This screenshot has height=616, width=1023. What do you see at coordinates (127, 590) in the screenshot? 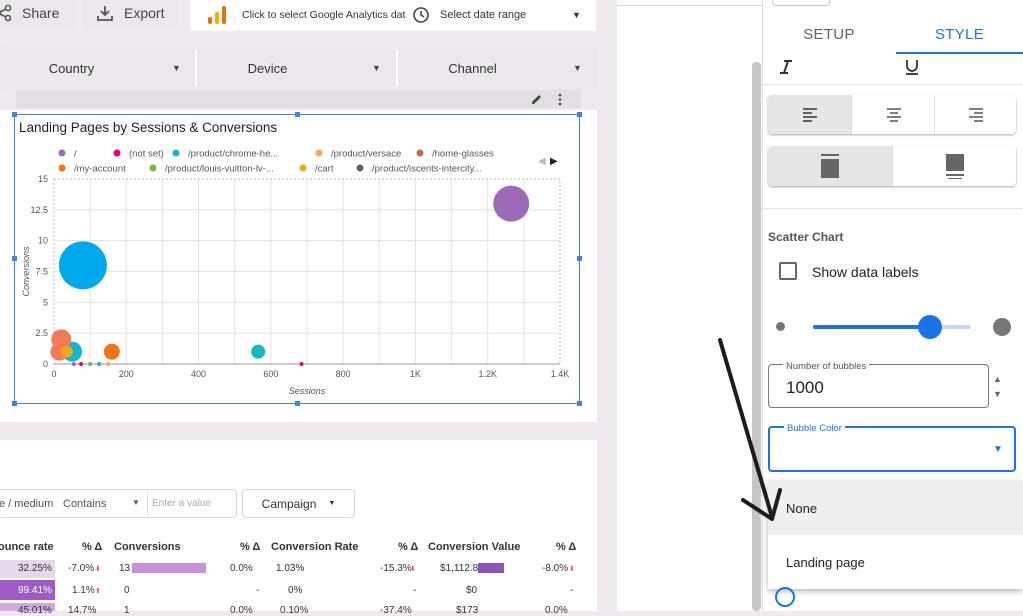
I see `cell-conversions: 0` at bounding box center [127, 590].